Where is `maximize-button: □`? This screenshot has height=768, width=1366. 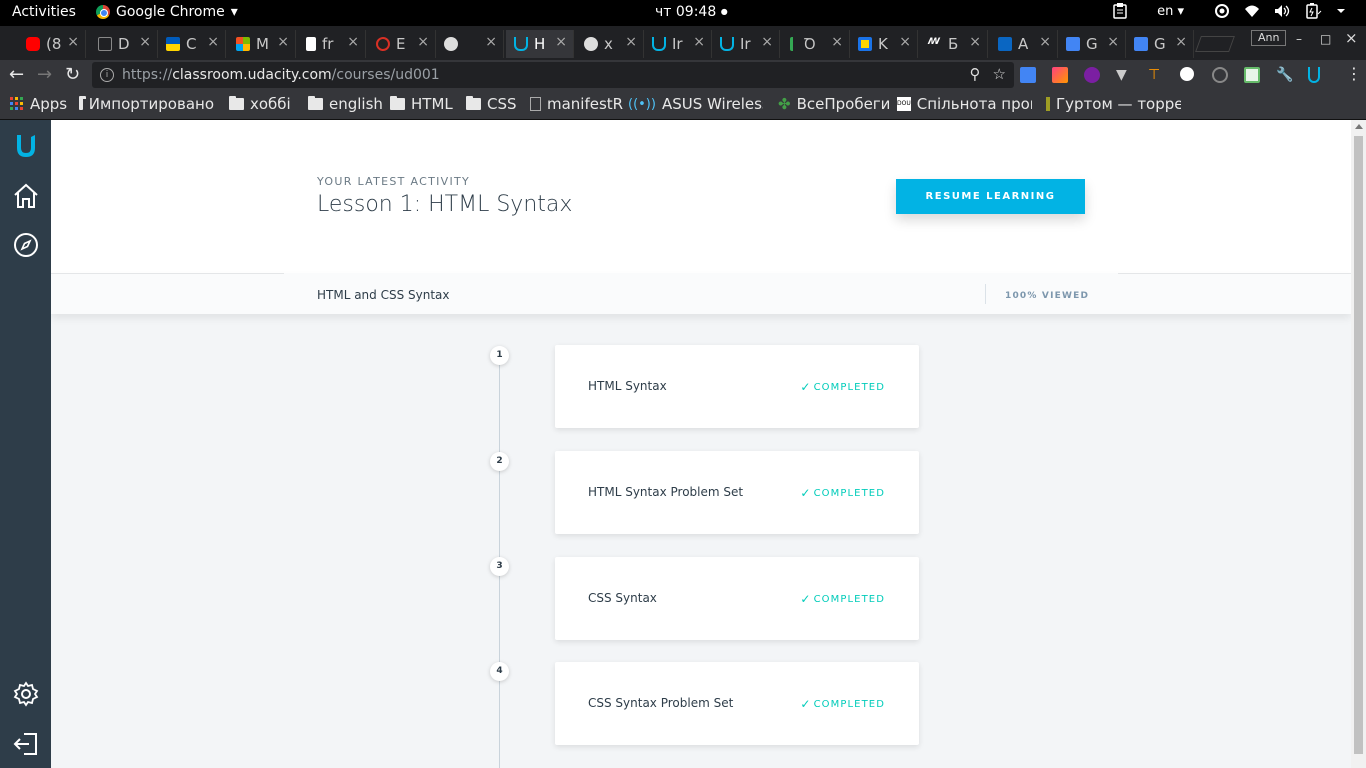
maximize-button: □ is located at coordinates (1325, 39).